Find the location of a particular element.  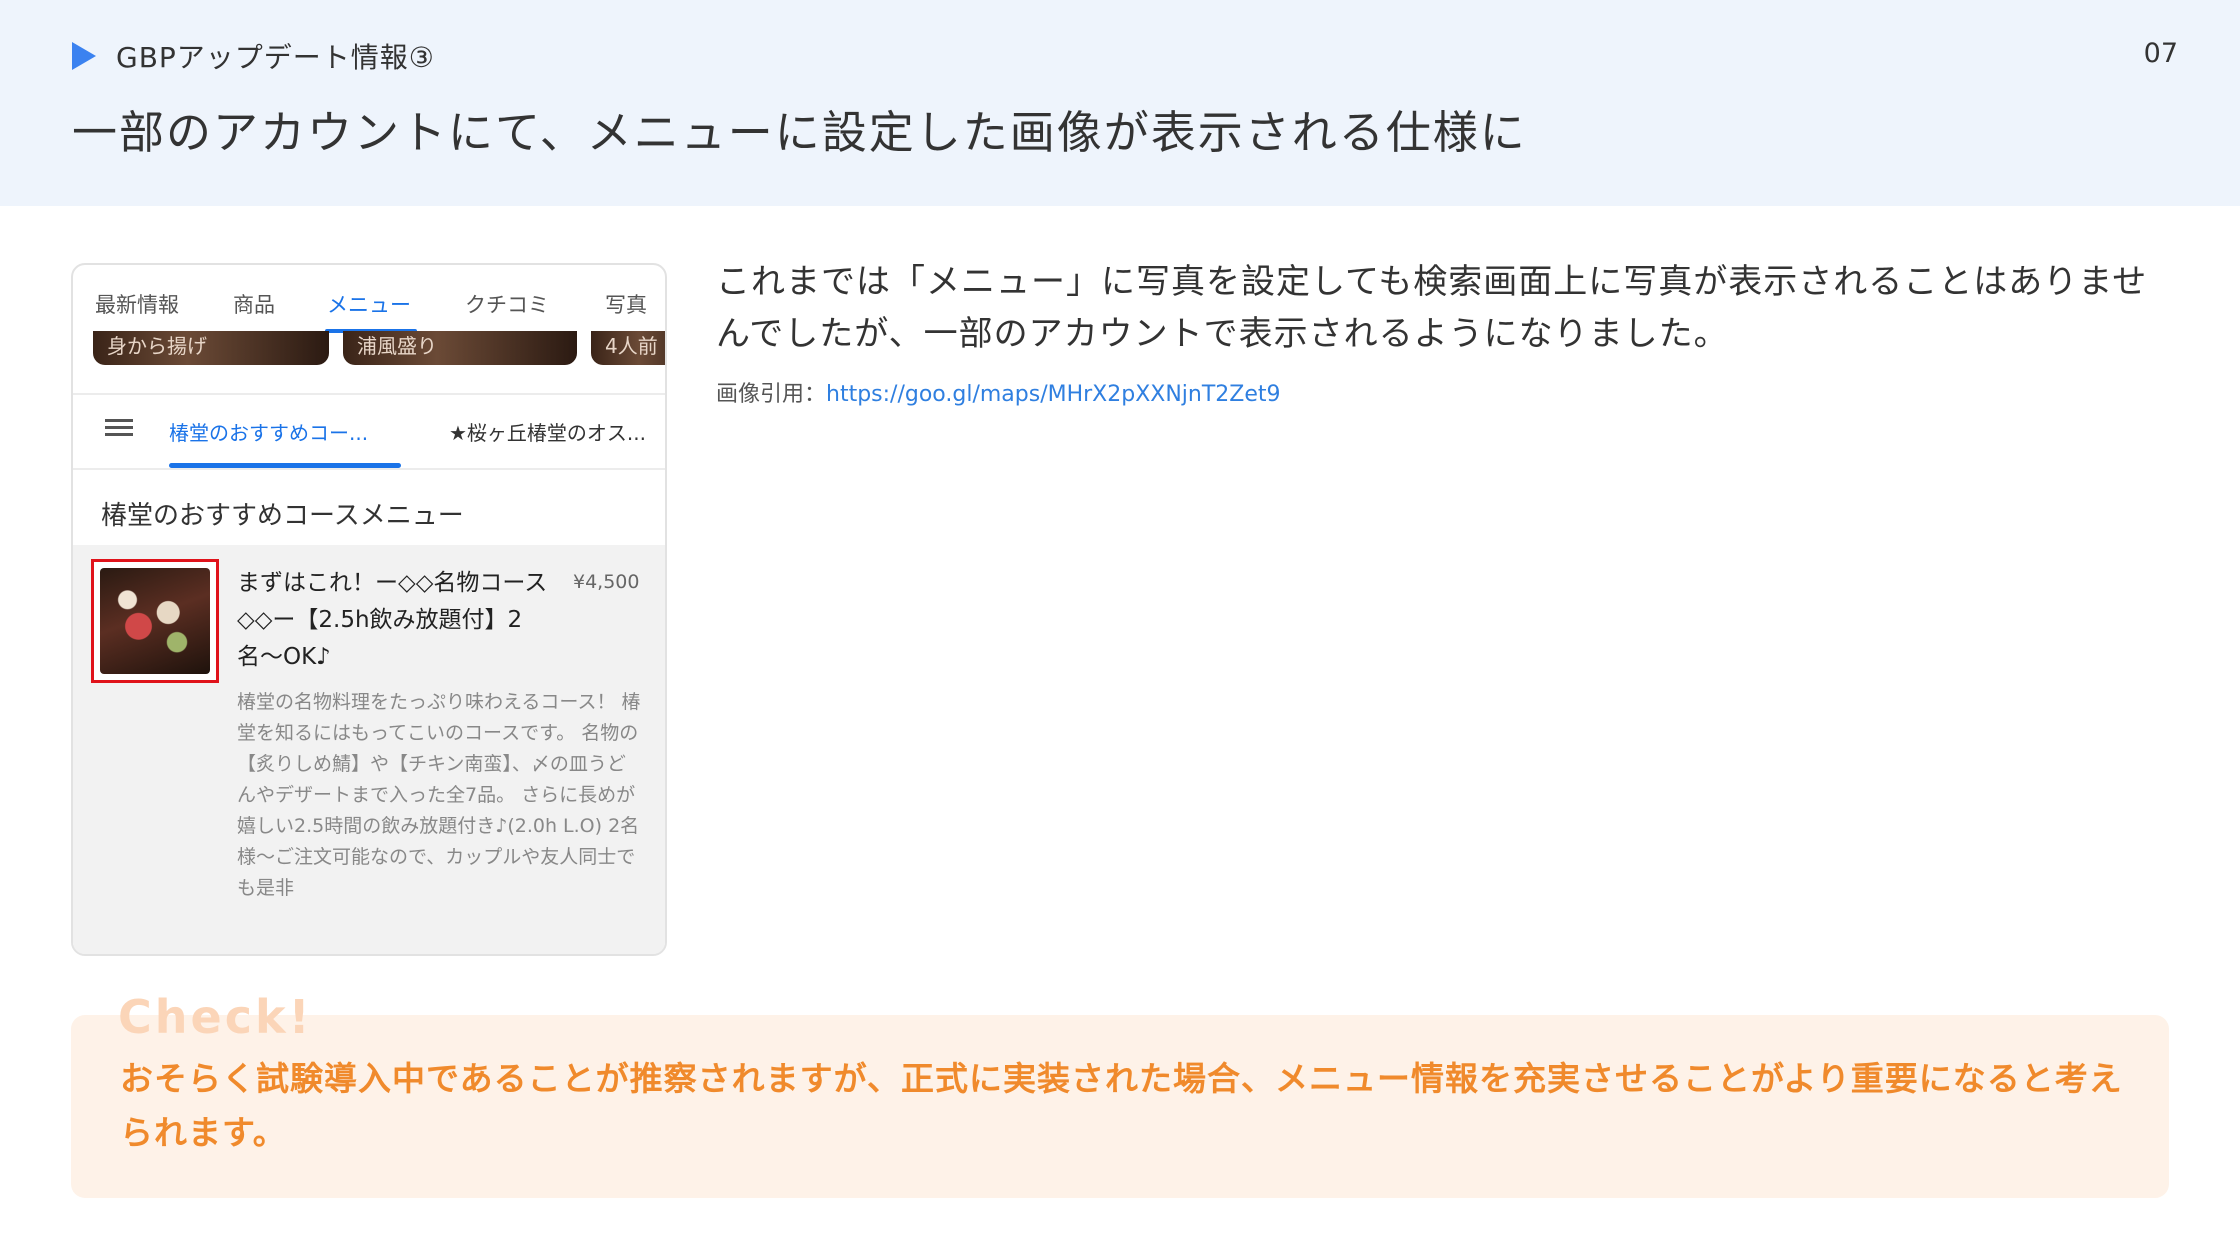

thumbnail-label: 浦風盛り is located at coordinates (397, 346).